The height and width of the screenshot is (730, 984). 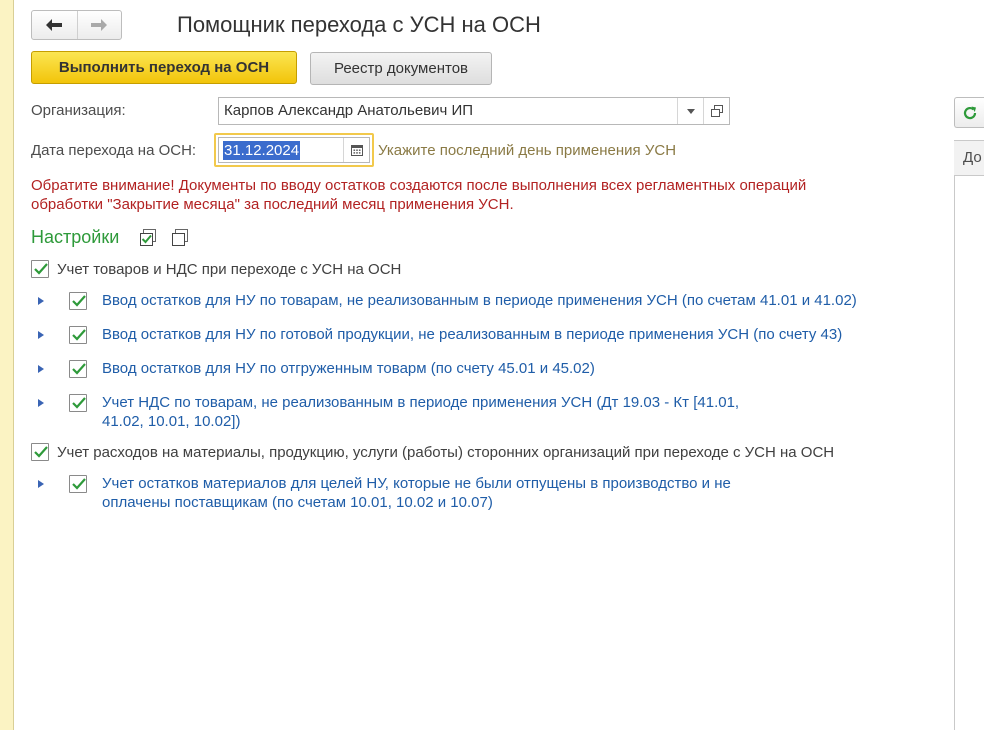 What do you see at coordinates (359, 24) in the screenshot?
I see `page-title: Помощник перехода с УСН на ОСН` at bounding box center [359, 24].